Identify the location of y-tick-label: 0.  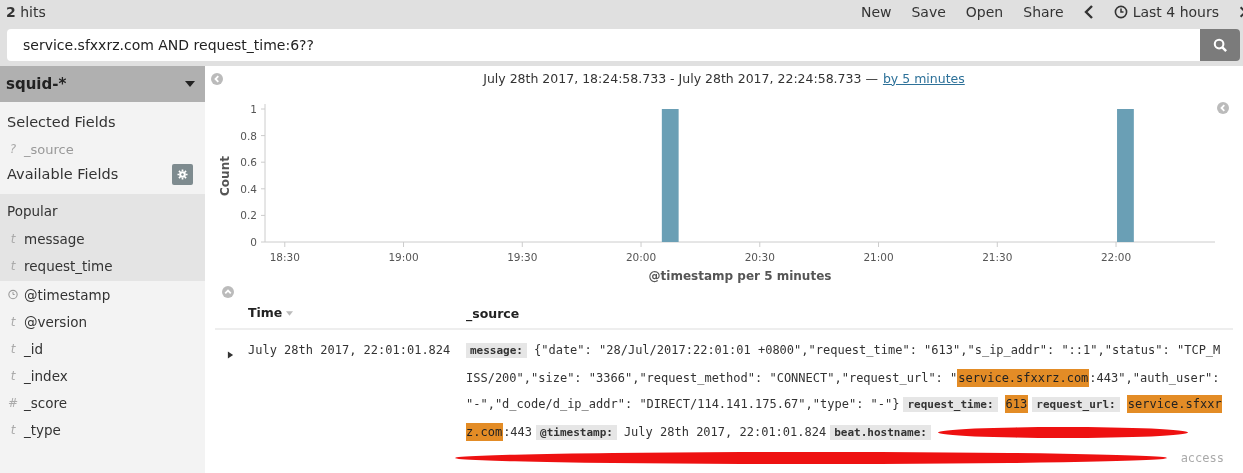
(253, 242).